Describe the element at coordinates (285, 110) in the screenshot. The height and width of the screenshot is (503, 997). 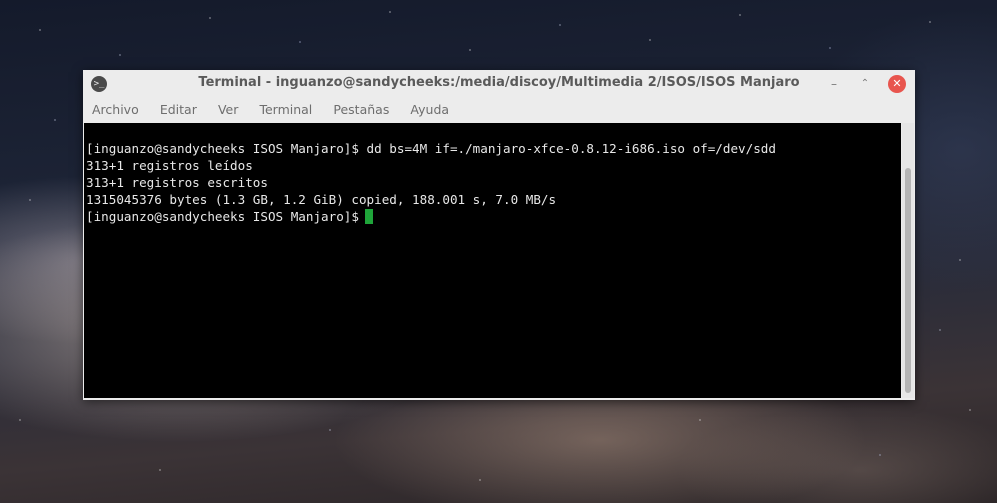
I see `menu-terminal: Terminal` at that location.